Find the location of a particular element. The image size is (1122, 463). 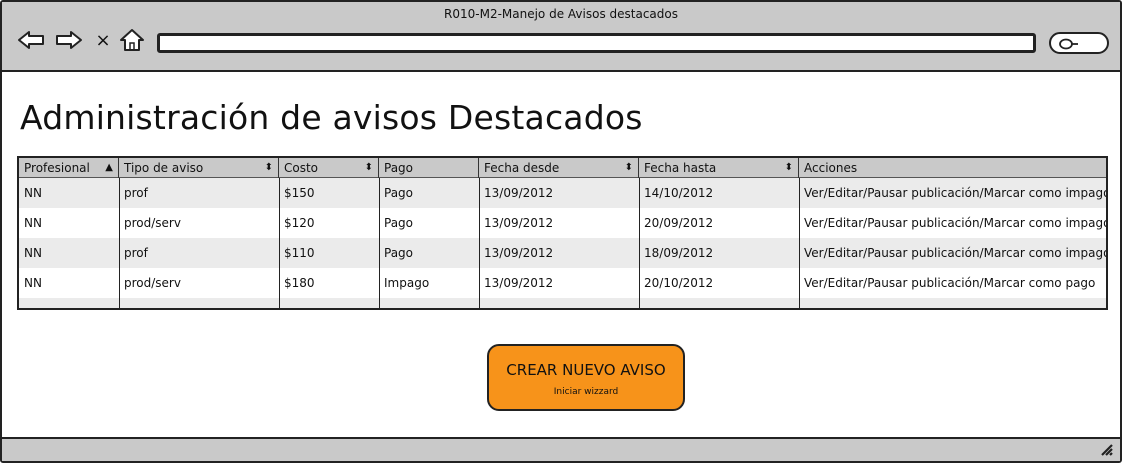

cell-pago: Impago is located at coordinates (407, 283).